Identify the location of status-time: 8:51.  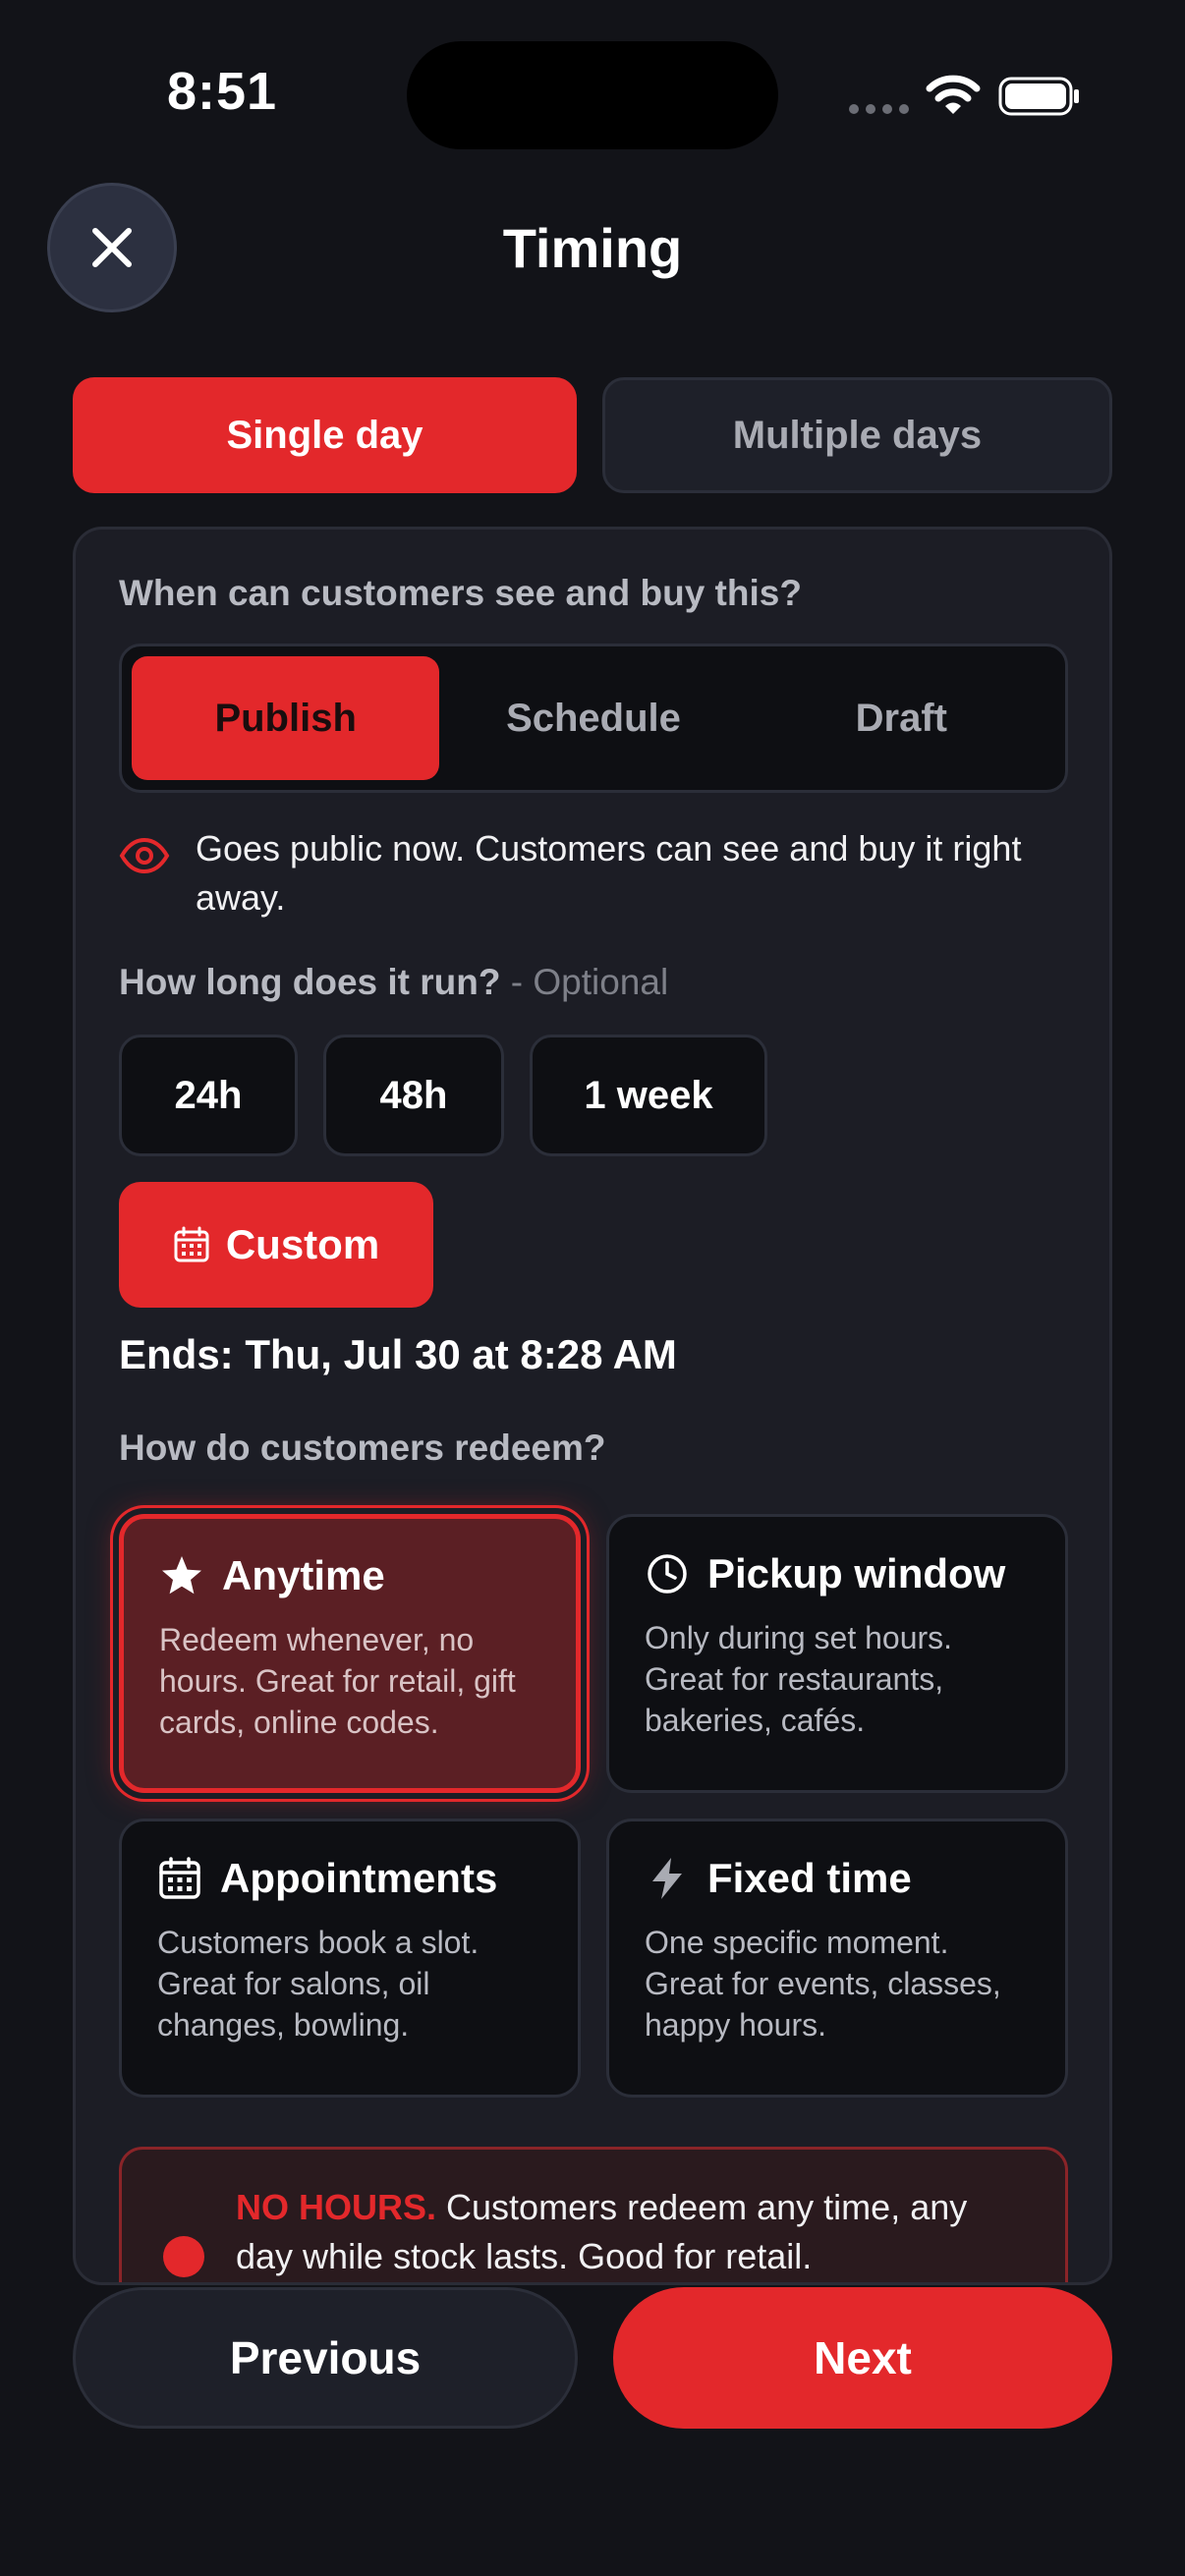
(223, 91).